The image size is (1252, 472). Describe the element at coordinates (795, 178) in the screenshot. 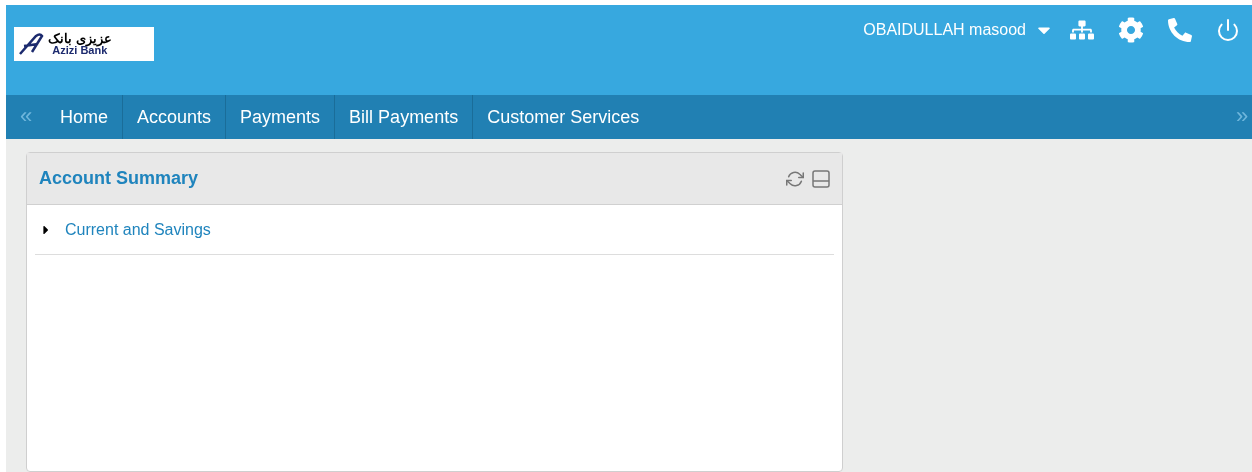

I see `refresh-icon` at that location.